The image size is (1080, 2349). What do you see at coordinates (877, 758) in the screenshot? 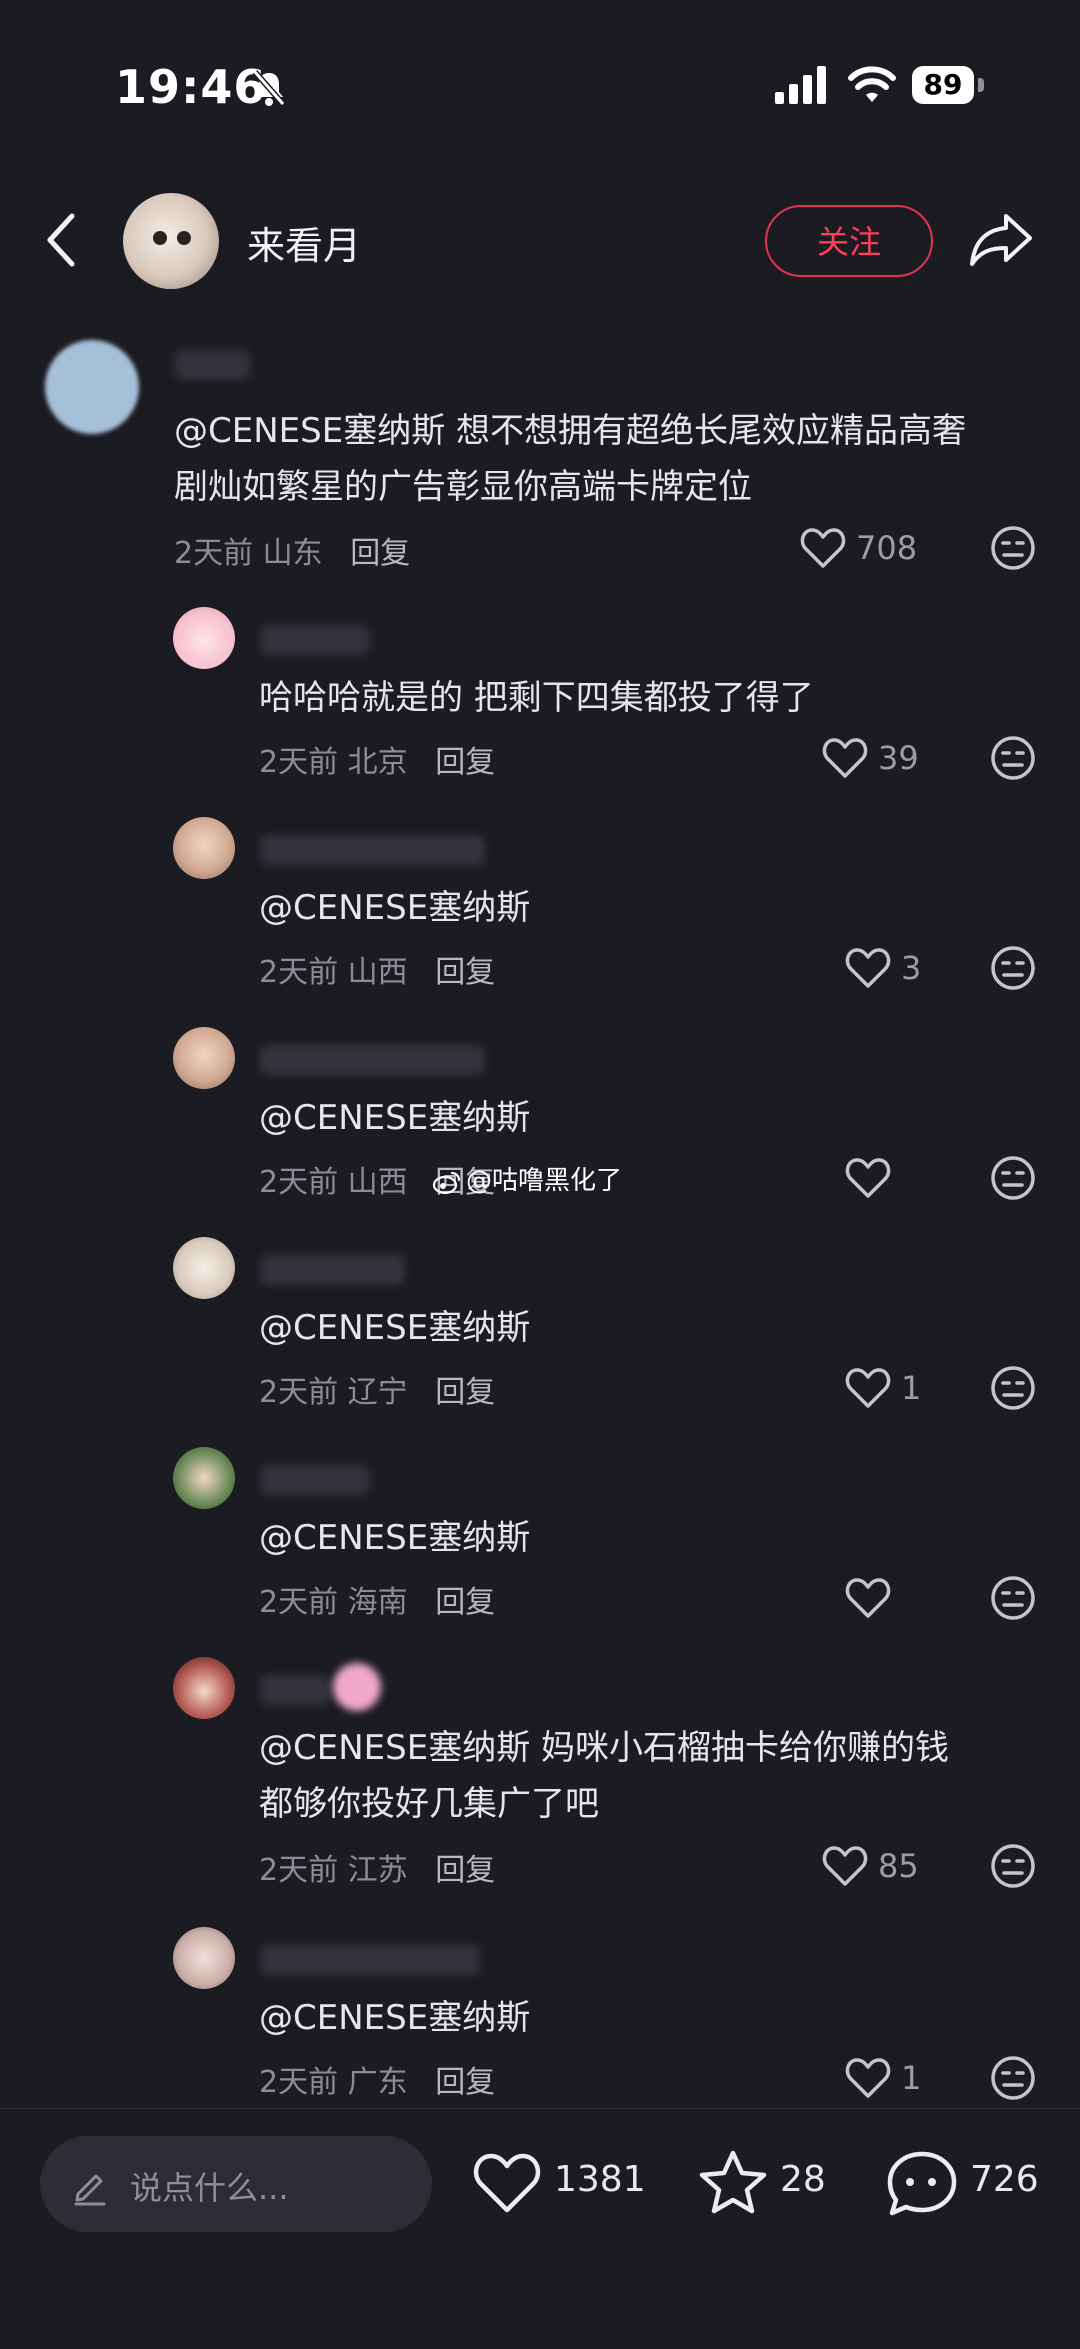
I see `like-button: 39` at bounding box center [877, 758].